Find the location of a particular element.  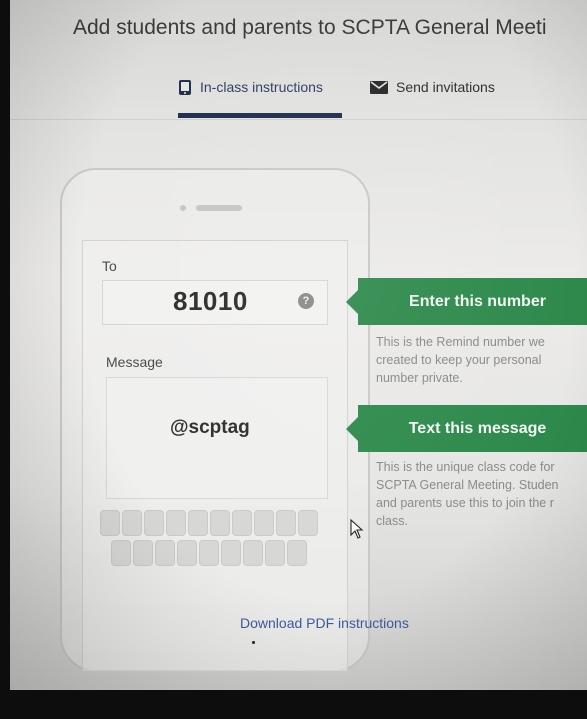

to-label: To is located at coordinates (109, 266).